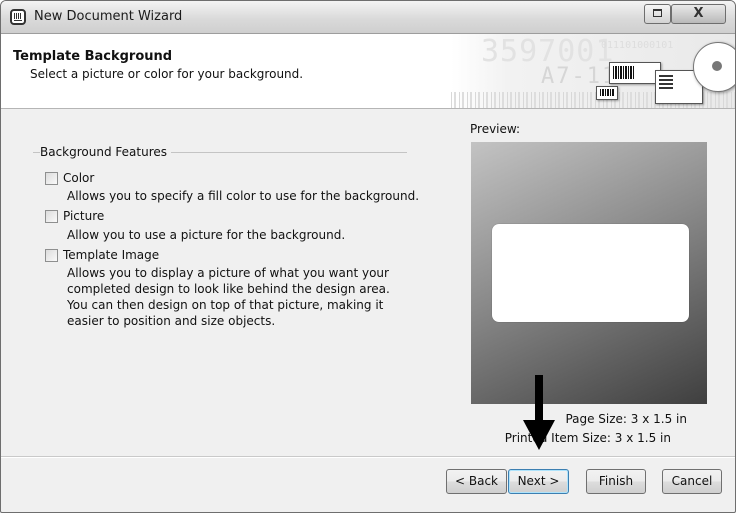 Image resolution: width=736 pixels, height=513 pixels. Describe the element at coordinates (51, 178) in the screenshot. I see `color-checkbox` at that location.